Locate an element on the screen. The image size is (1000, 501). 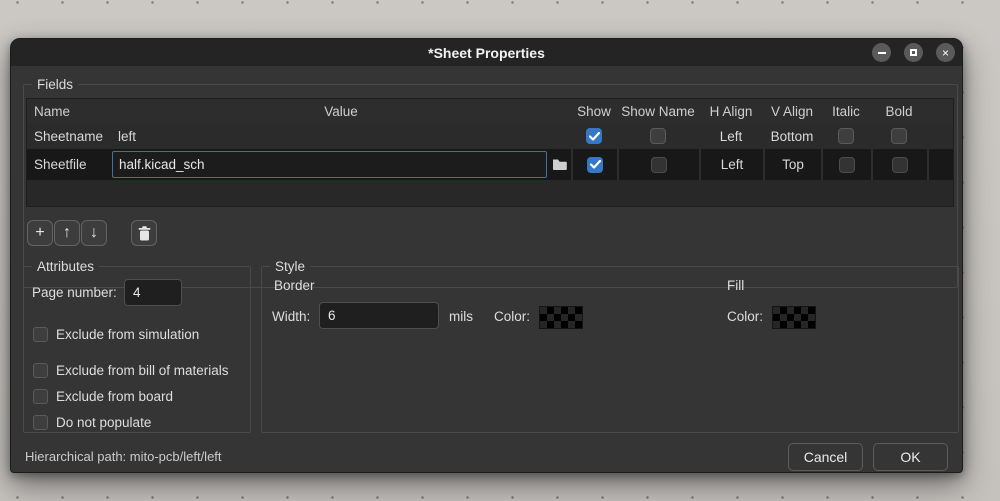
border-width-unit: mils is located at coordinates (461, 316).